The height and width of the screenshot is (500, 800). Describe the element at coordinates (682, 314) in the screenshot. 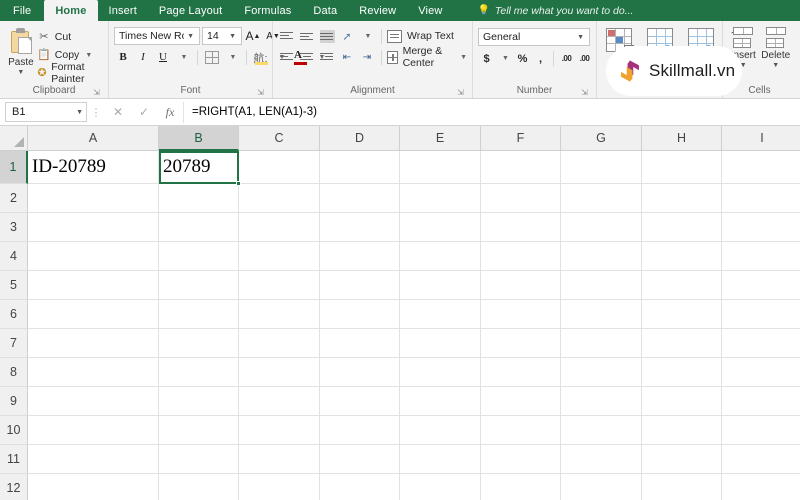

I see `cell-H6` at that location.